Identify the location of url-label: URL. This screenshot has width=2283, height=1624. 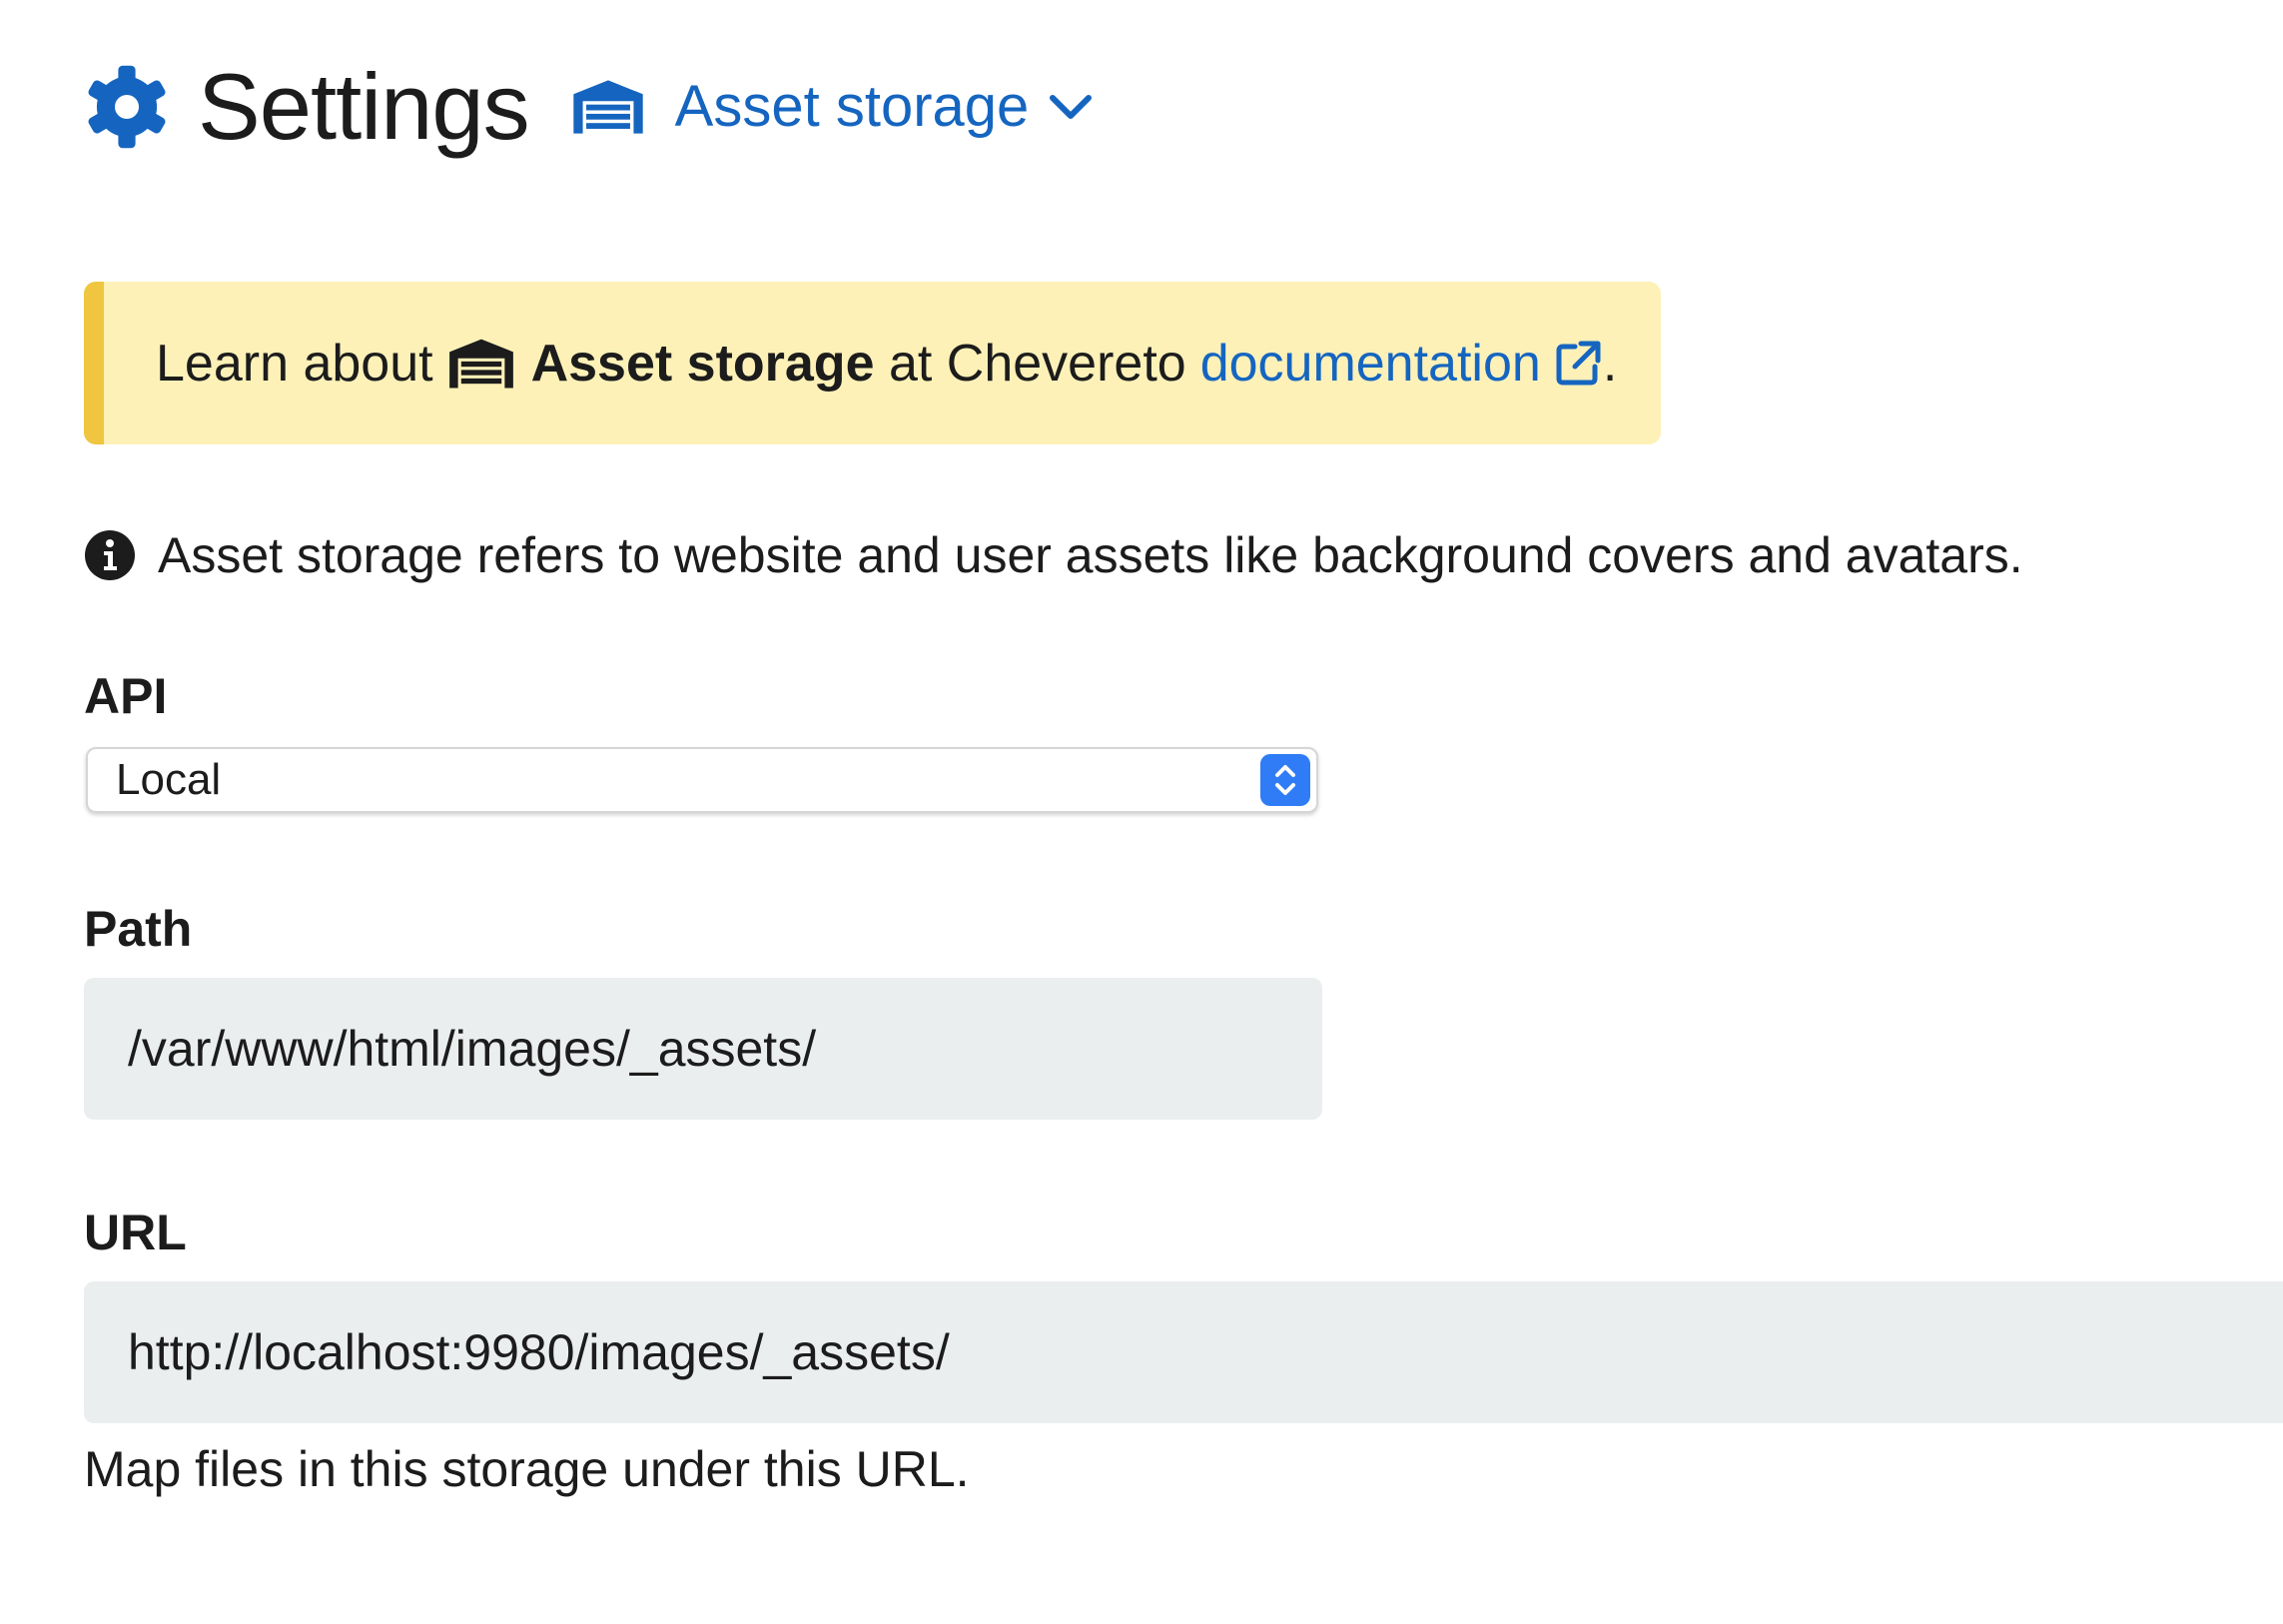
(135, 1232).